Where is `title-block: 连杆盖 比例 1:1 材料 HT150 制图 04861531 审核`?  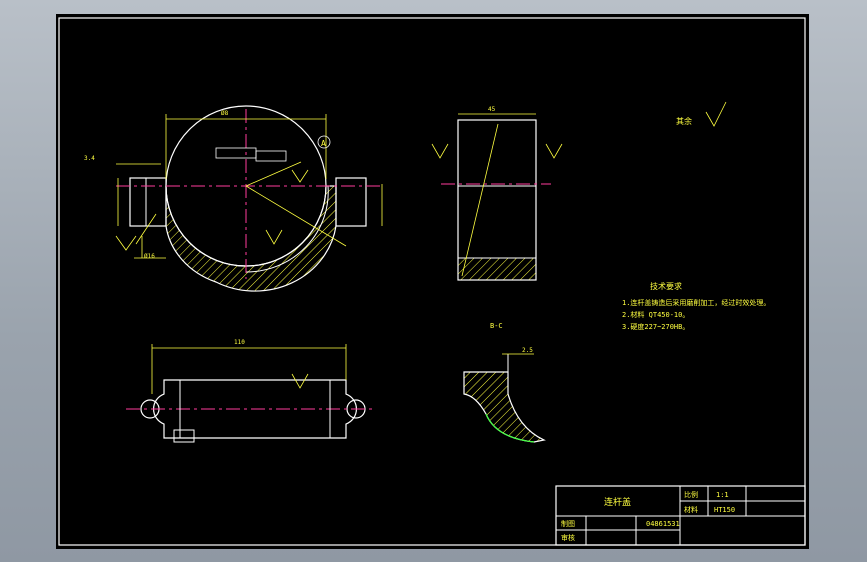 title-block: 连杆盖 比例 1:1 材料 HT150 制图 04861531 审核 is located at coordinates (680, 515).